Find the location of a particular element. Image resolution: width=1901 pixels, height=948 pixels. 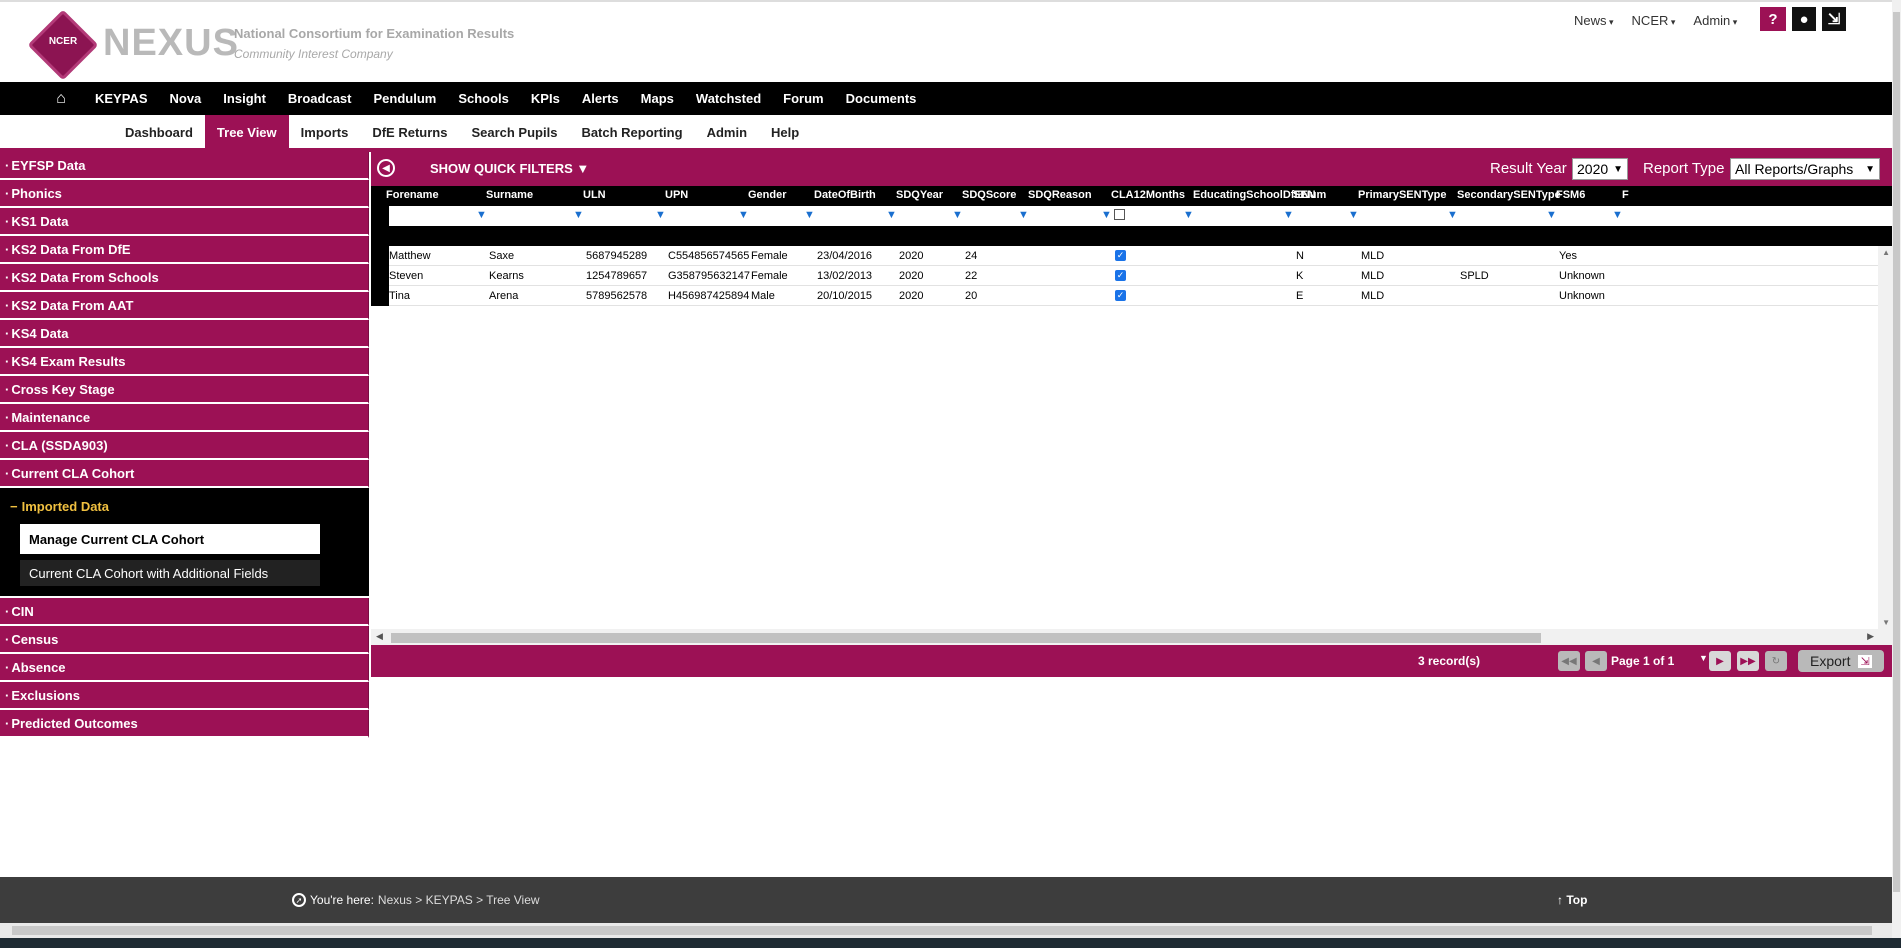

scroll-left-icon: ◀ is located at coordinates (379, 636).